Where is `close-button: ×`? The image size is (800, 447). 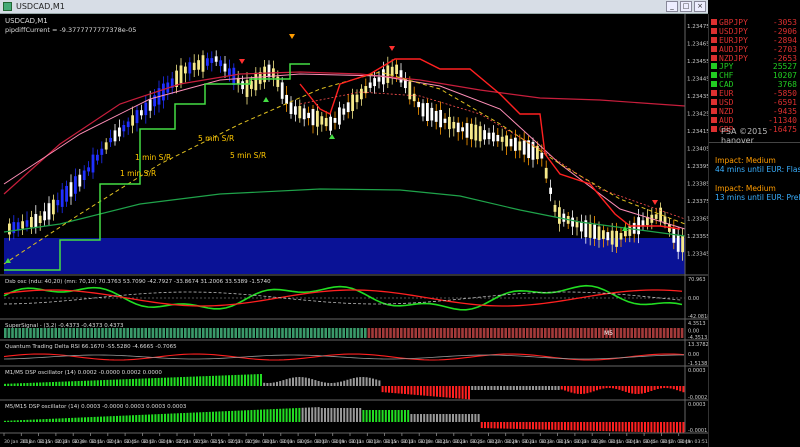
close-button: × is located at coordinates (700, 6).